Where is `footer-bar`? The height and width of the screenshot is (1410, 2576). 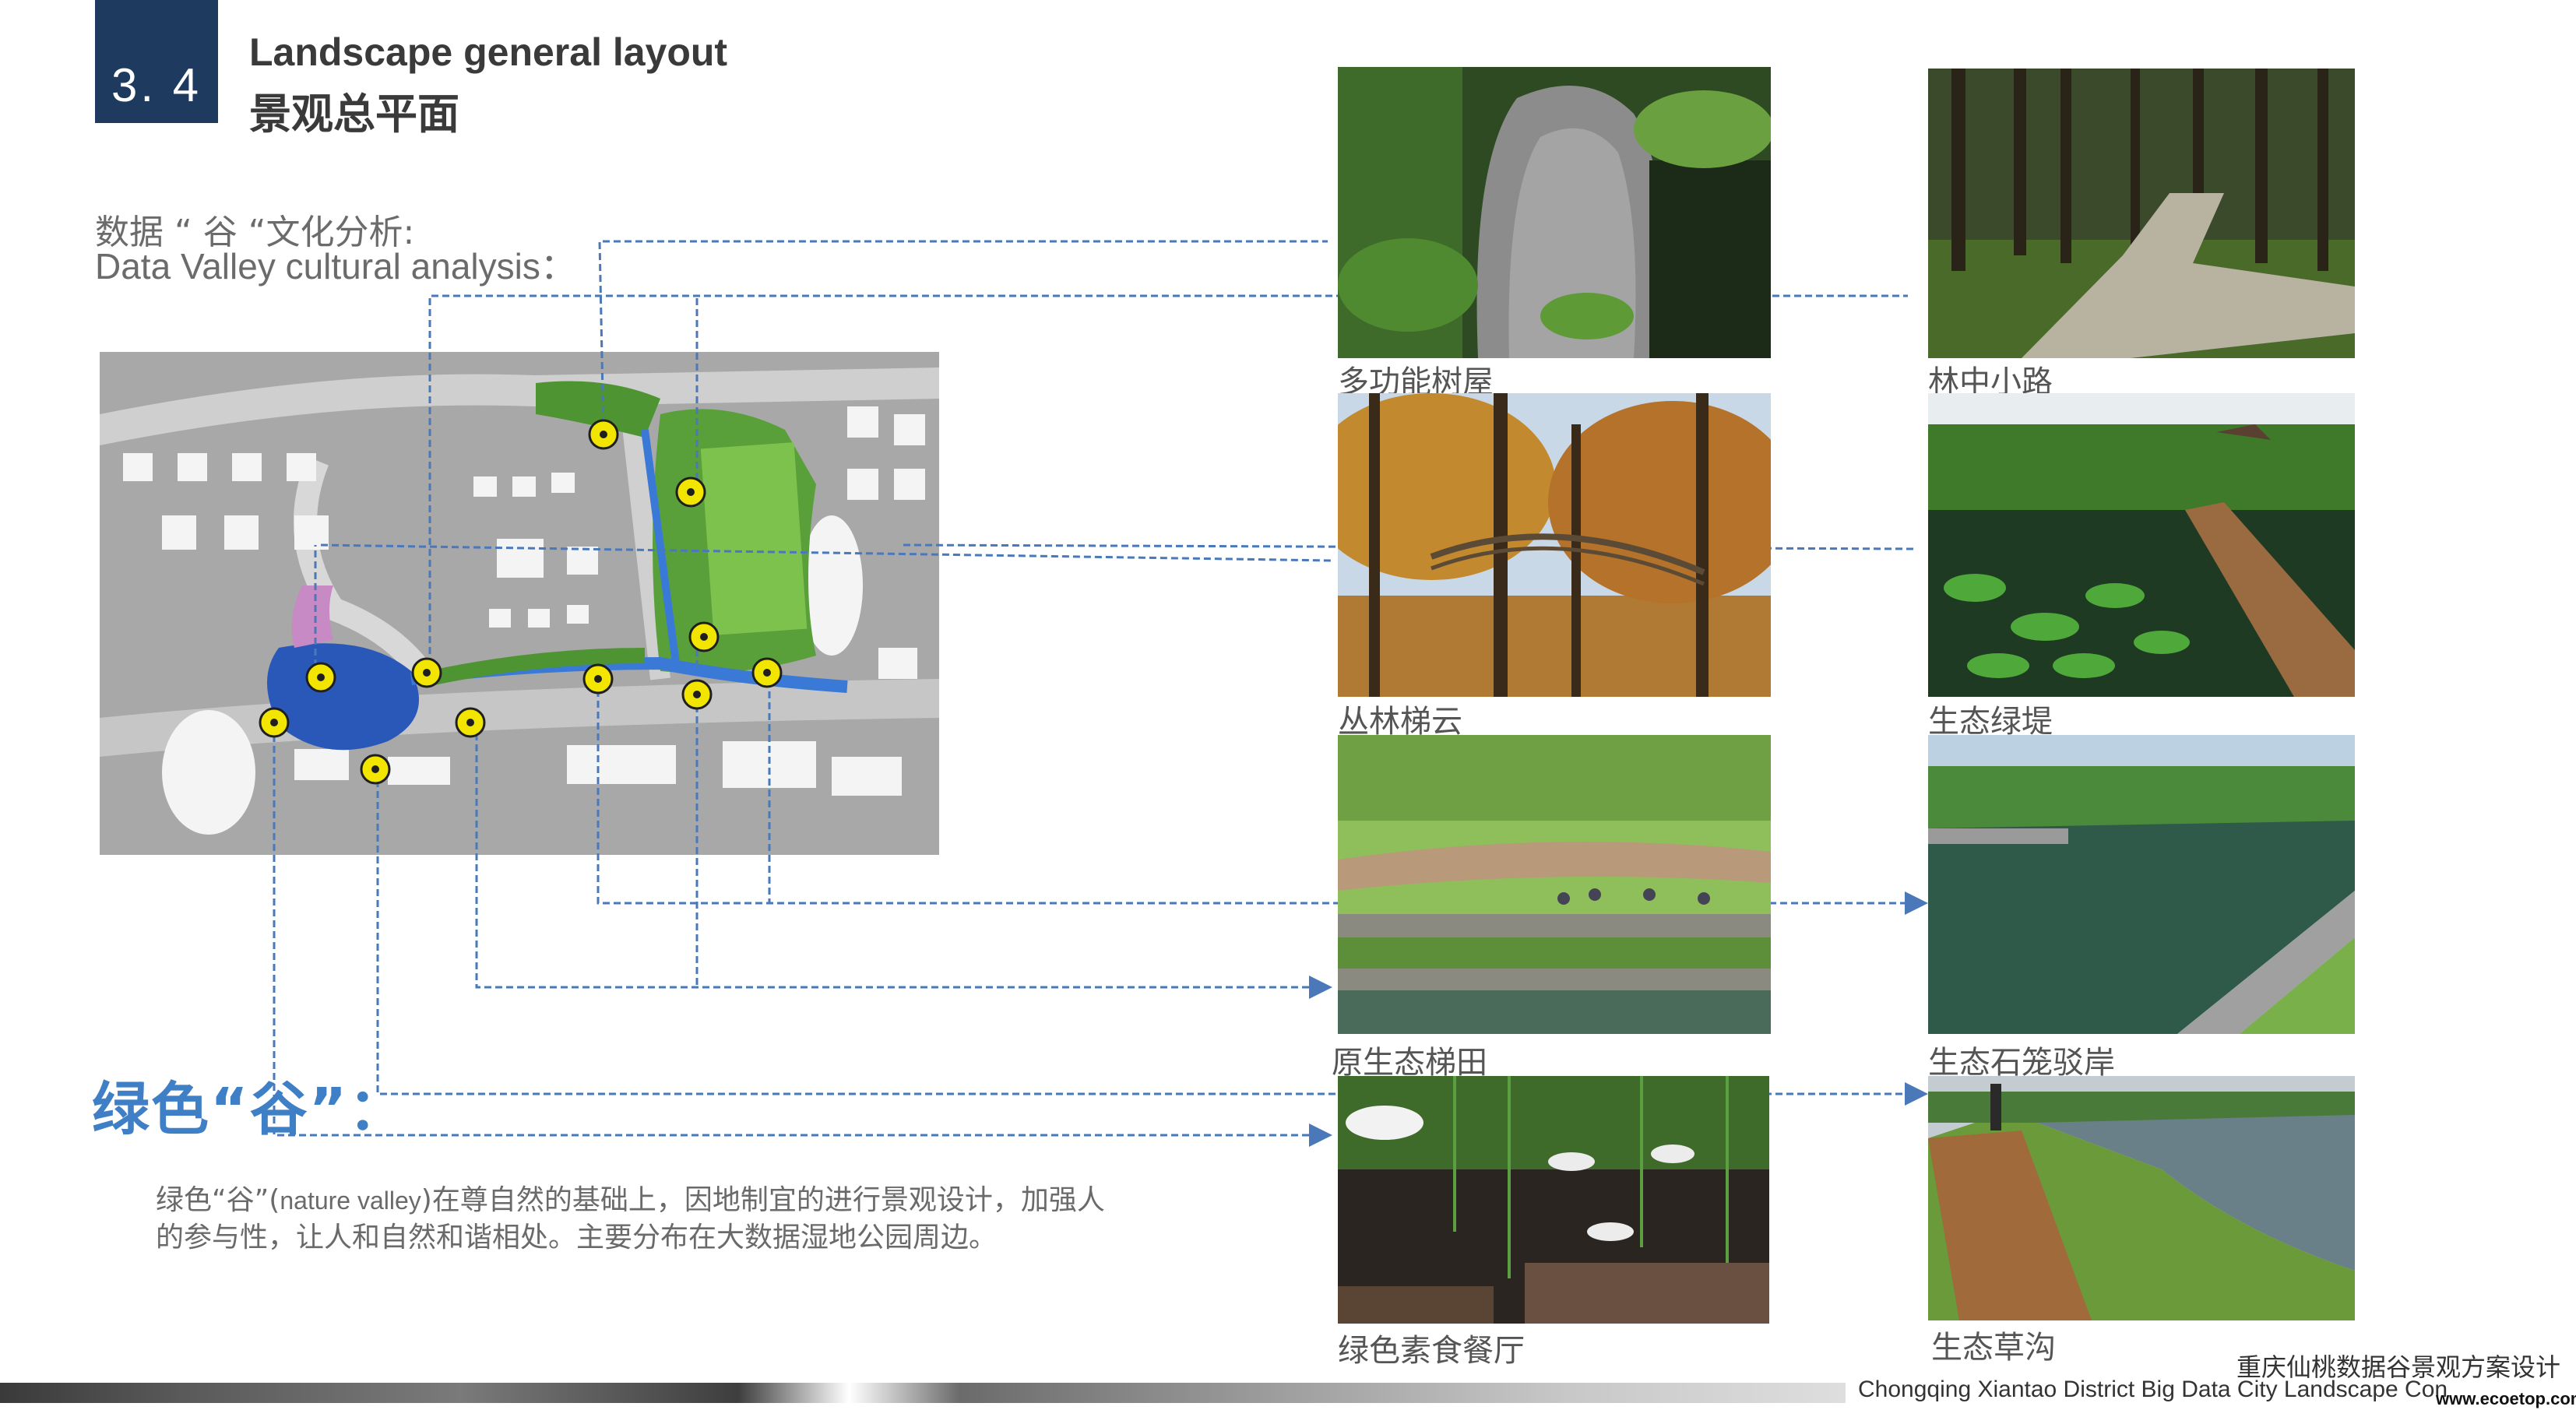 footer-bar is located at coordinates (923, 1393).